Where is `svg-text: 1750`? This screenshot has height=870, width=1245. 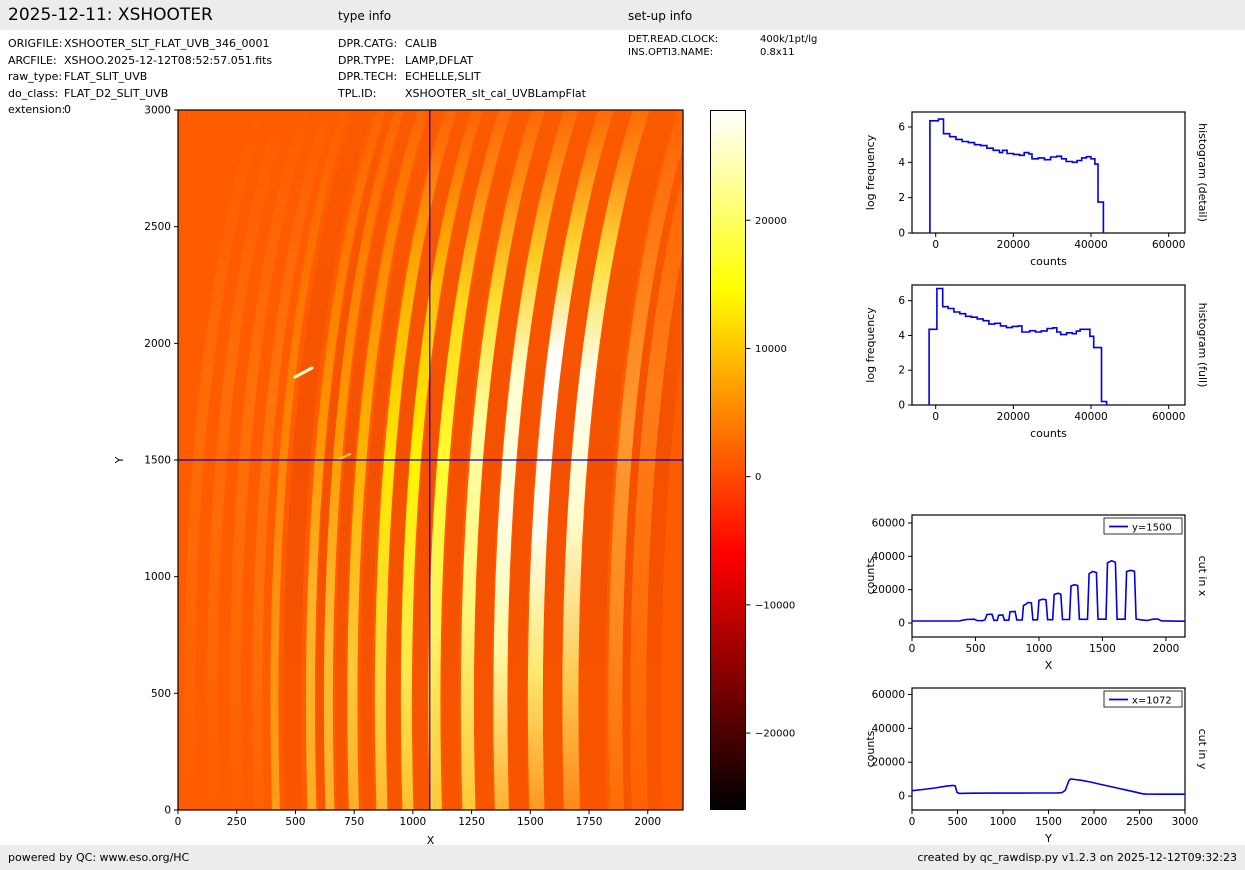 svg-text: 1750 is located at coordinates (589, 822).